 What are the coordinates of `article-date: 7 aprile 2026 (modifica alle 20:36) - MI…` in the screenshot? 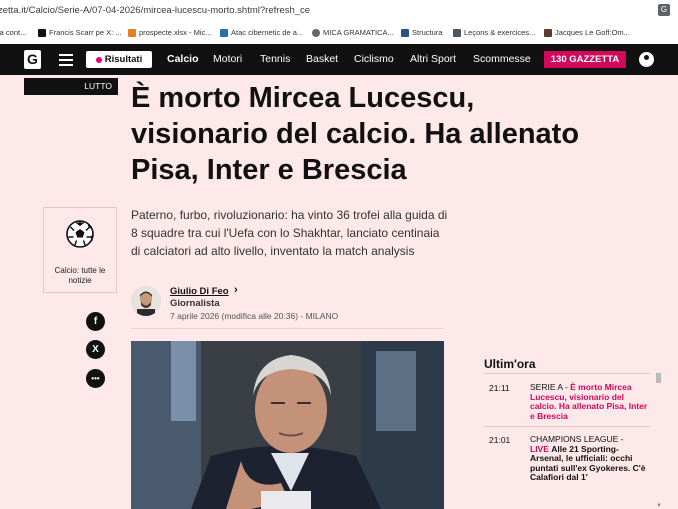 It's located at (254, 316).